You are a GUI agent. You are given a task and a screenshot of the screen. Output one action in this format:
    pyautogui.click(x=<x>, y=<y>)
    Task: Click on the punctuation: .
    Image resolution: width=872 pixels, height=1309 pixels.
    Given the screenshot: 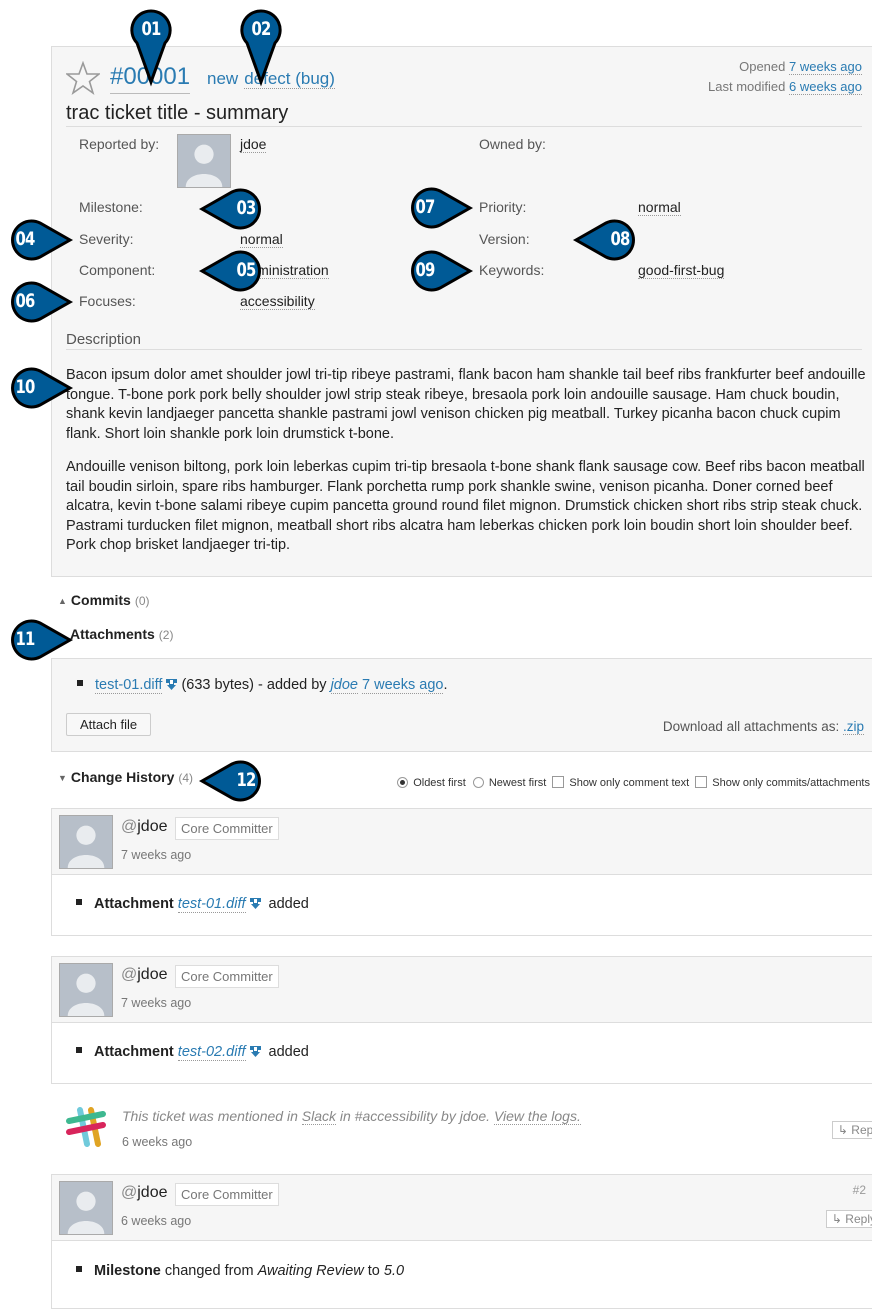 What is the action you would take?
    pyautogui.click(x=445, y=685)
    